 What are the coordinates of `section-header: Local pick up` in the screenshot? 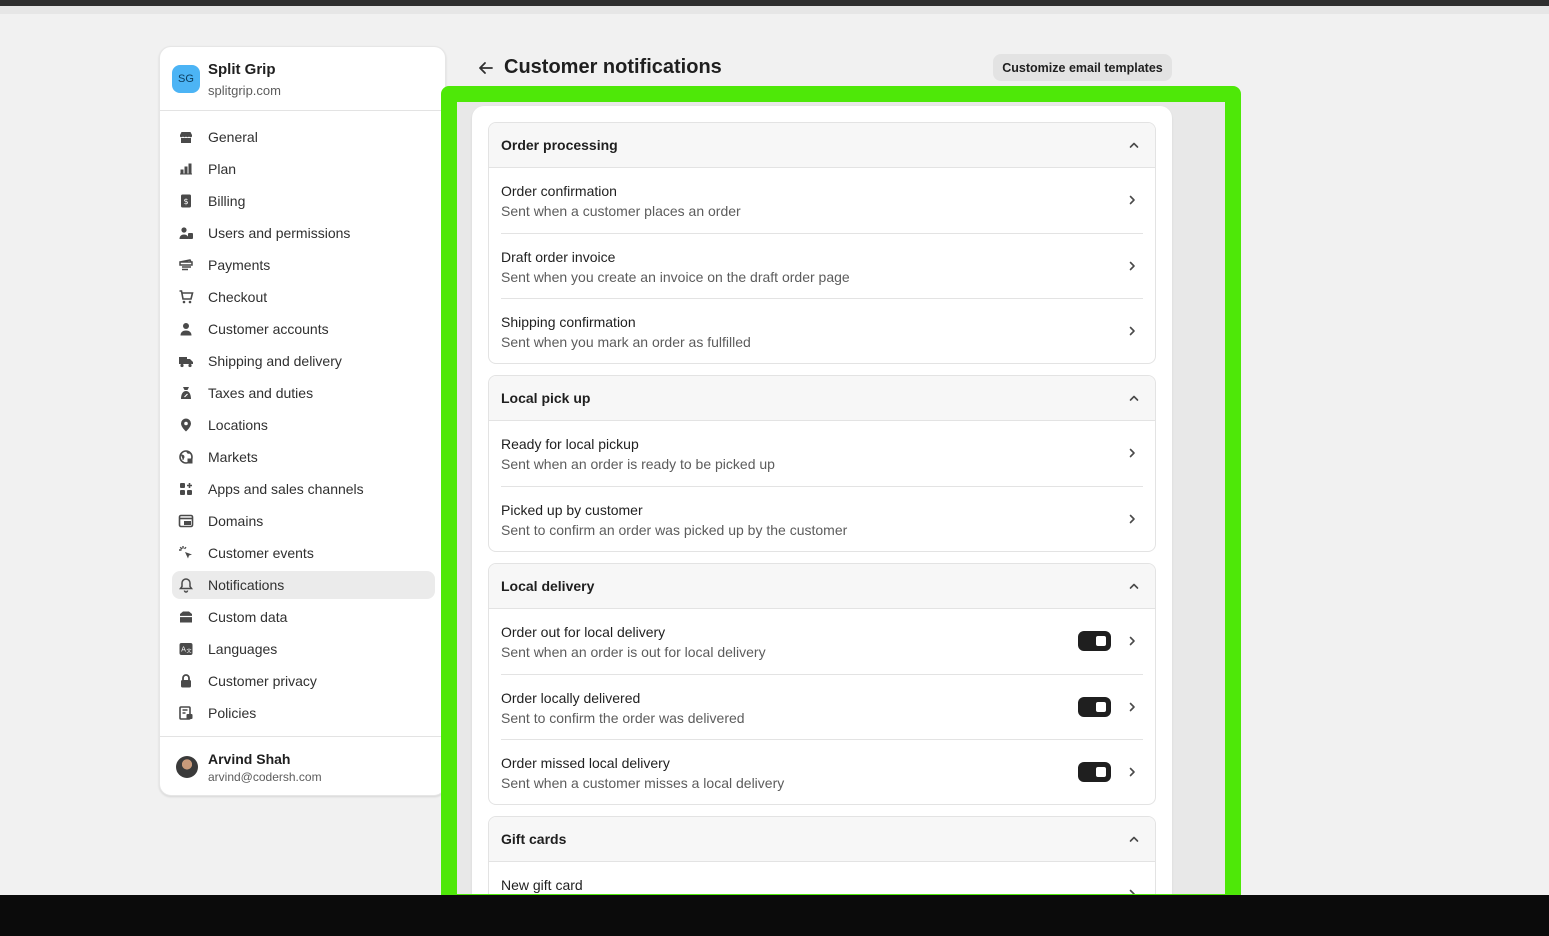 It's located at (822, 398).